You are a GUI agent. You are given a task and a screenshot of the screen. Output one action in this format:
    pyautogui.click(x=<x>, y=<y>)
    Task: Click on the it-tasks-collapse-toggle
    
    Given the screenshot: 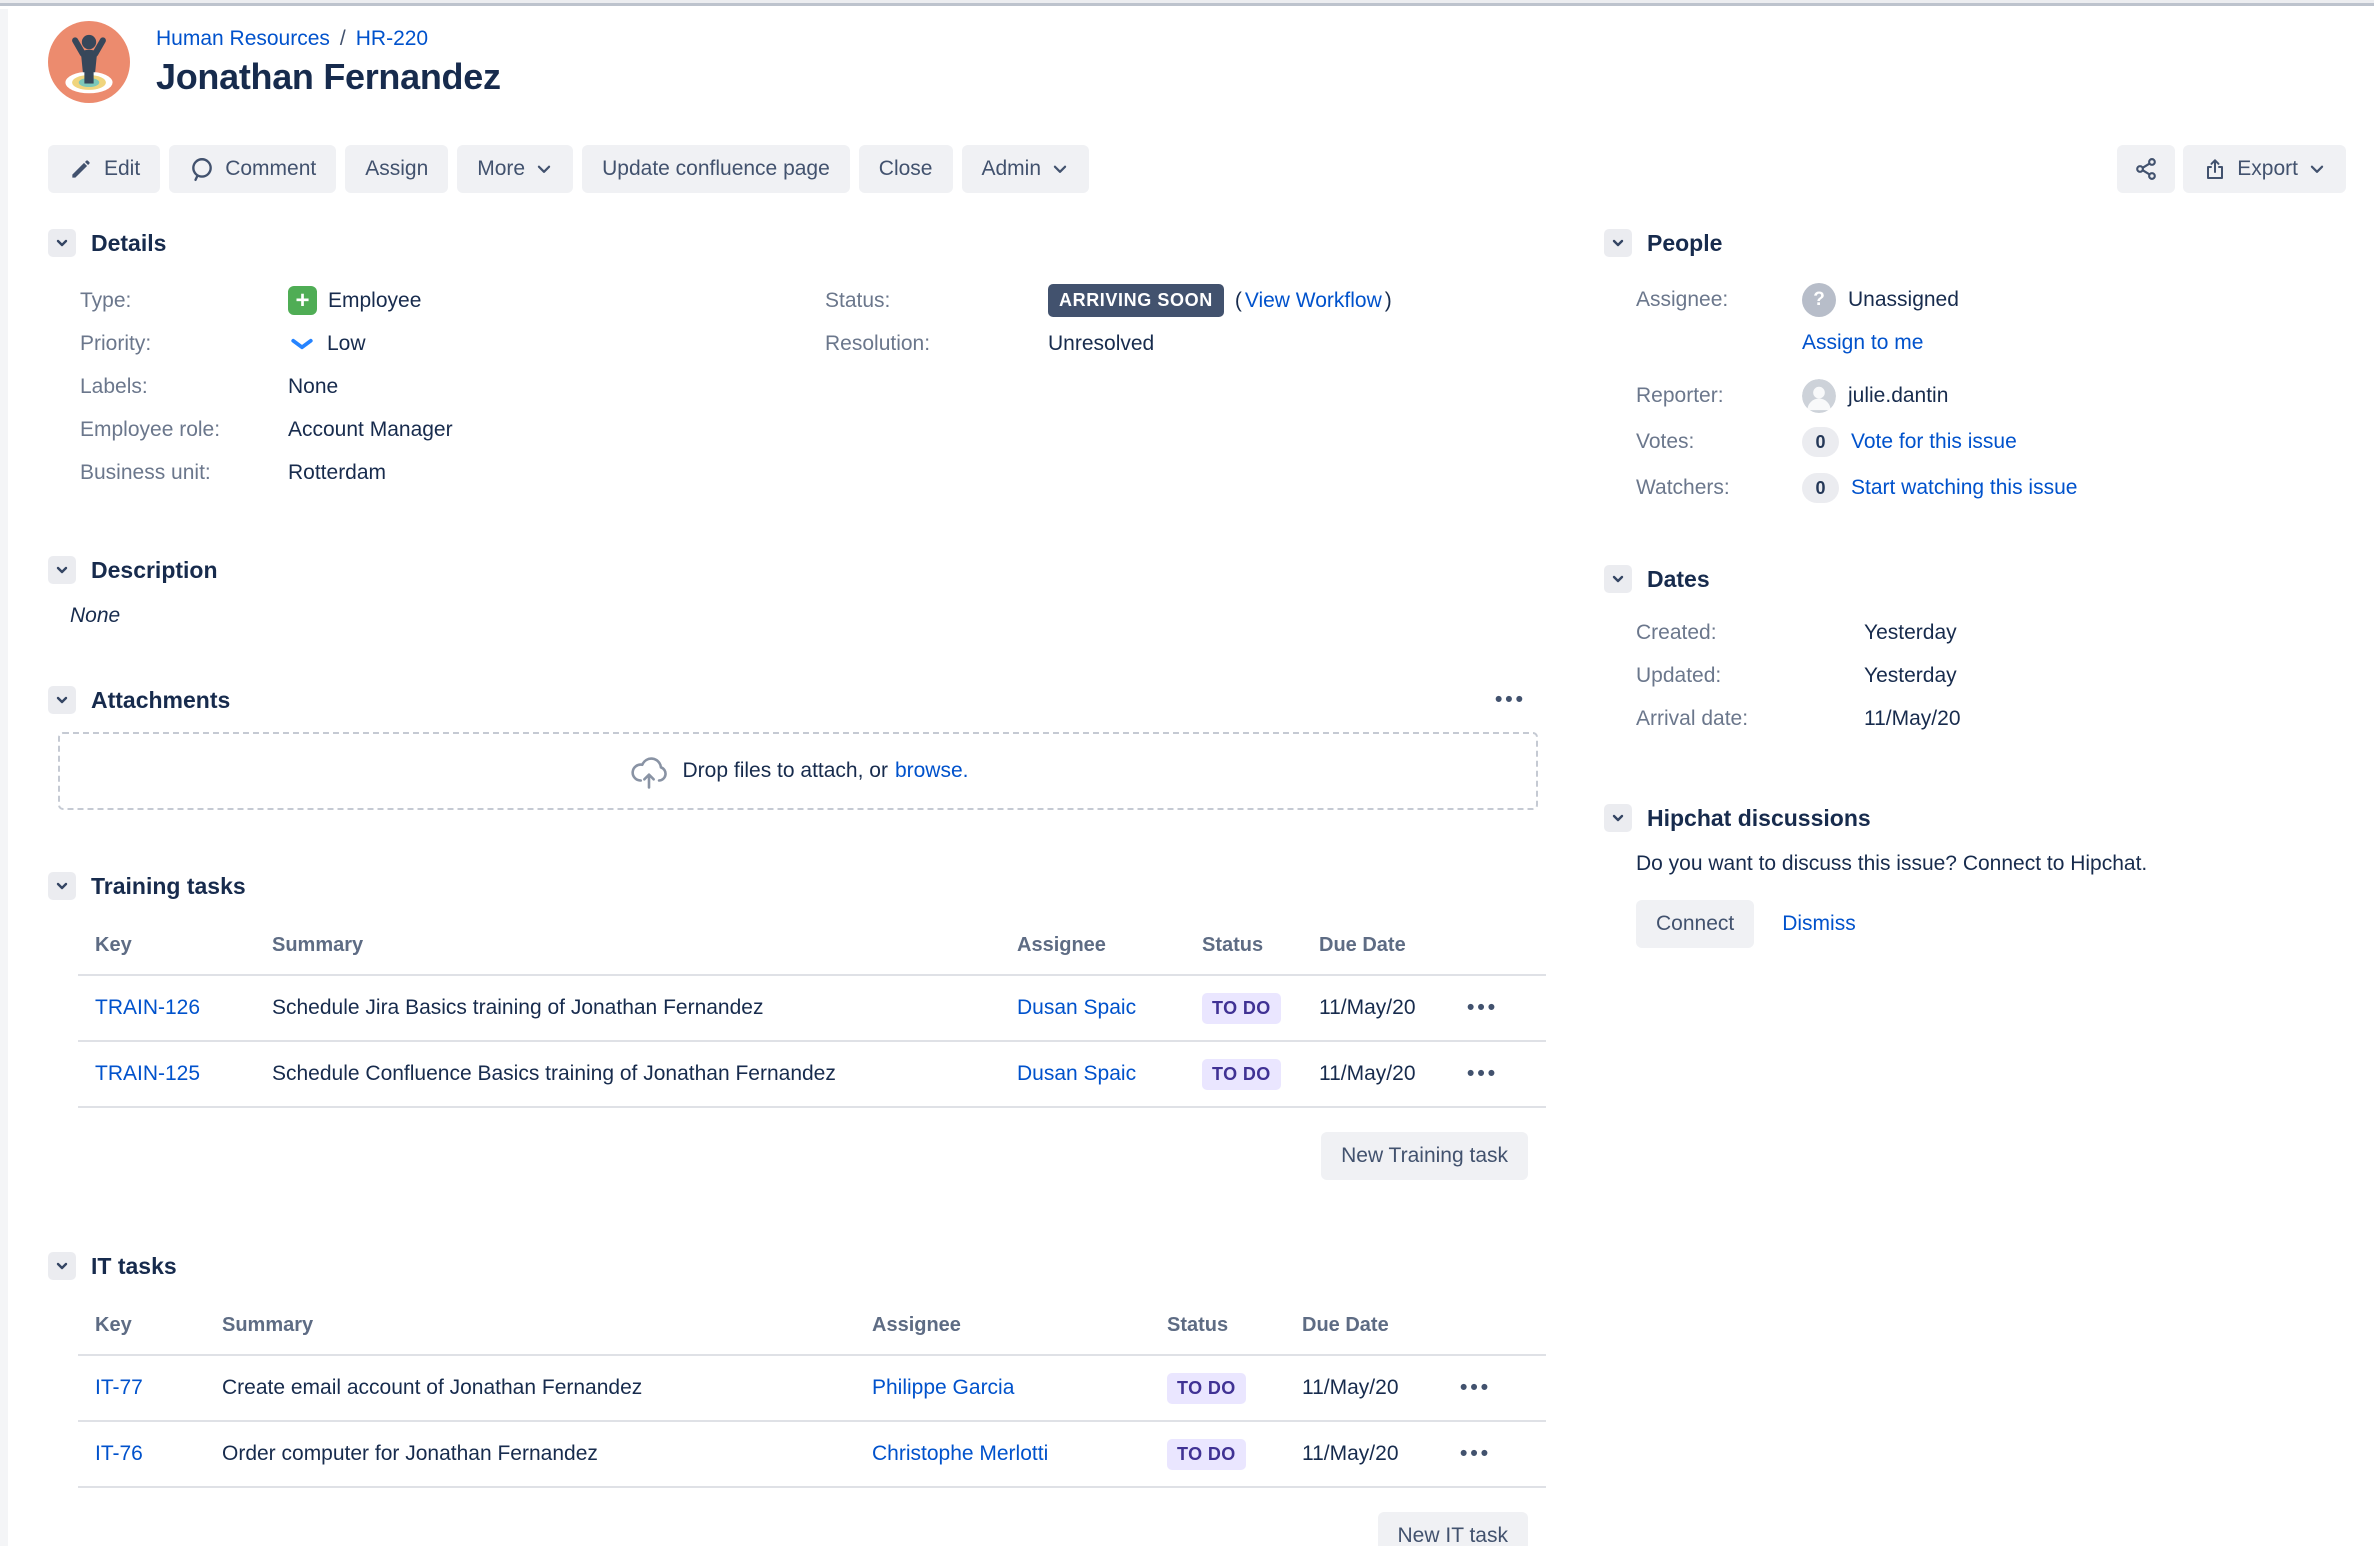 What is the action you would take?
    pyautogui.click(x=62, y=1266)
    